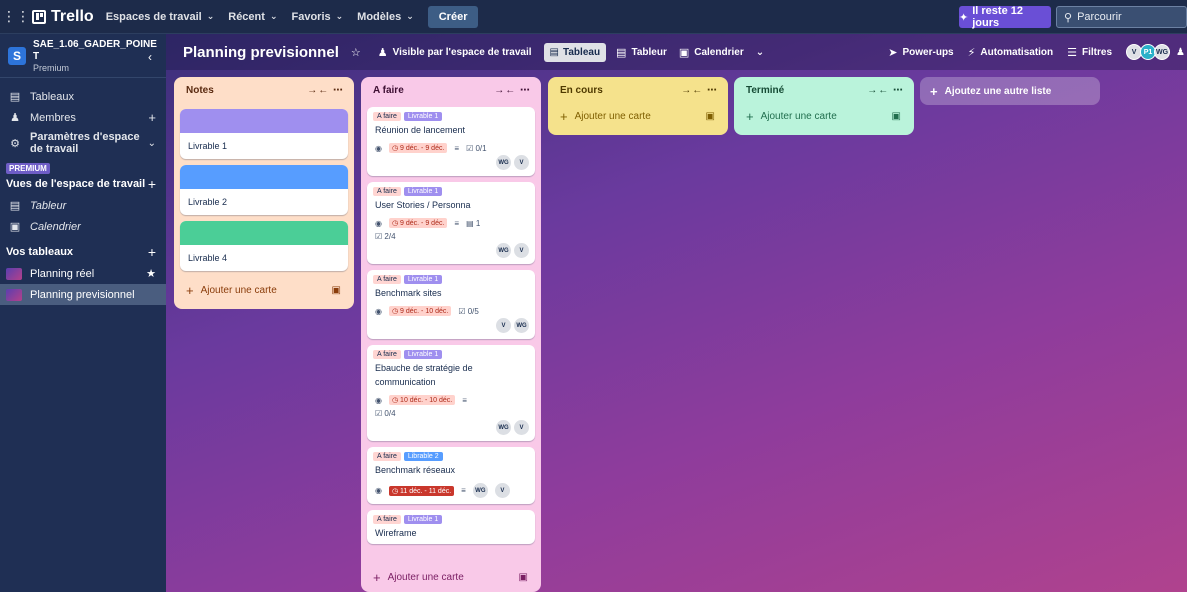  What do you see at coordinates (453, 16) in the screenshot?
I see `create-button: Créer` at bounding box center [453, 16].